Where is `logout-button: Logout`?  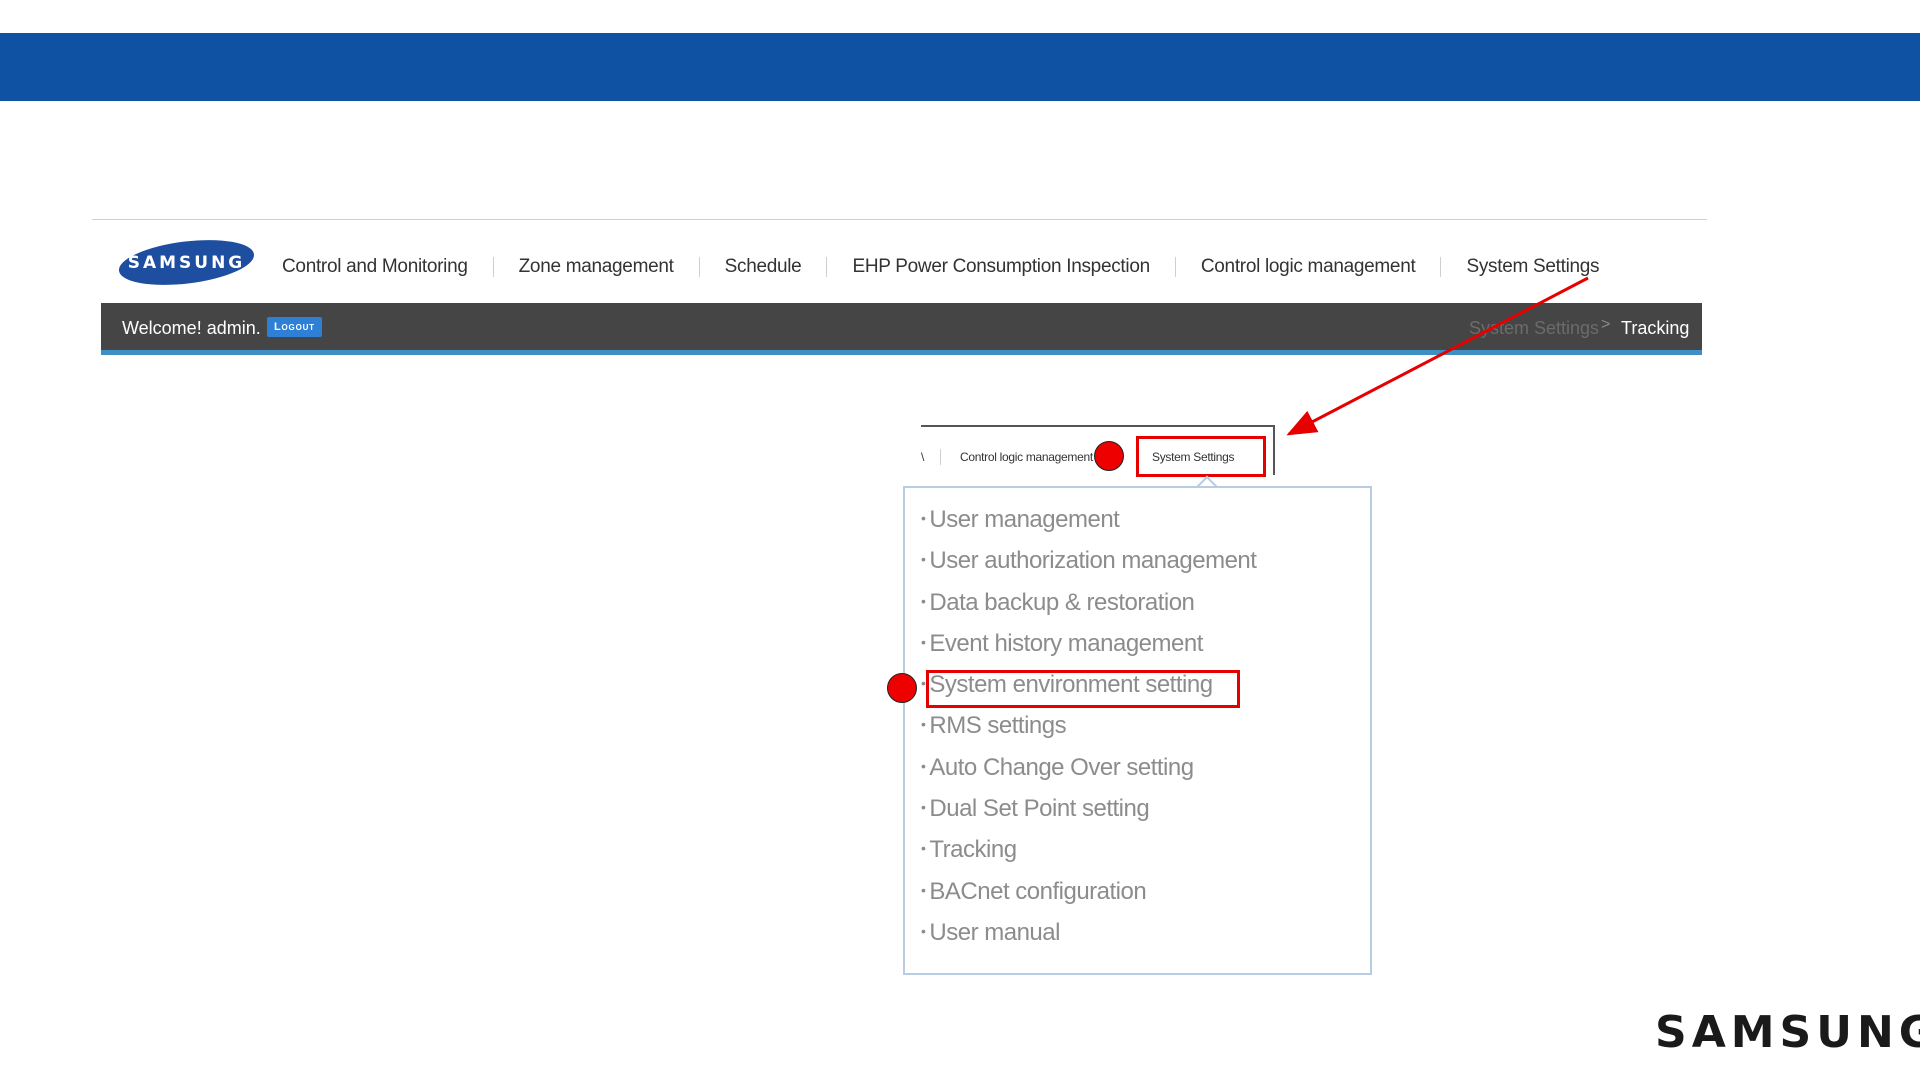 logout-button: Logout is located at coordinates (294, 327).